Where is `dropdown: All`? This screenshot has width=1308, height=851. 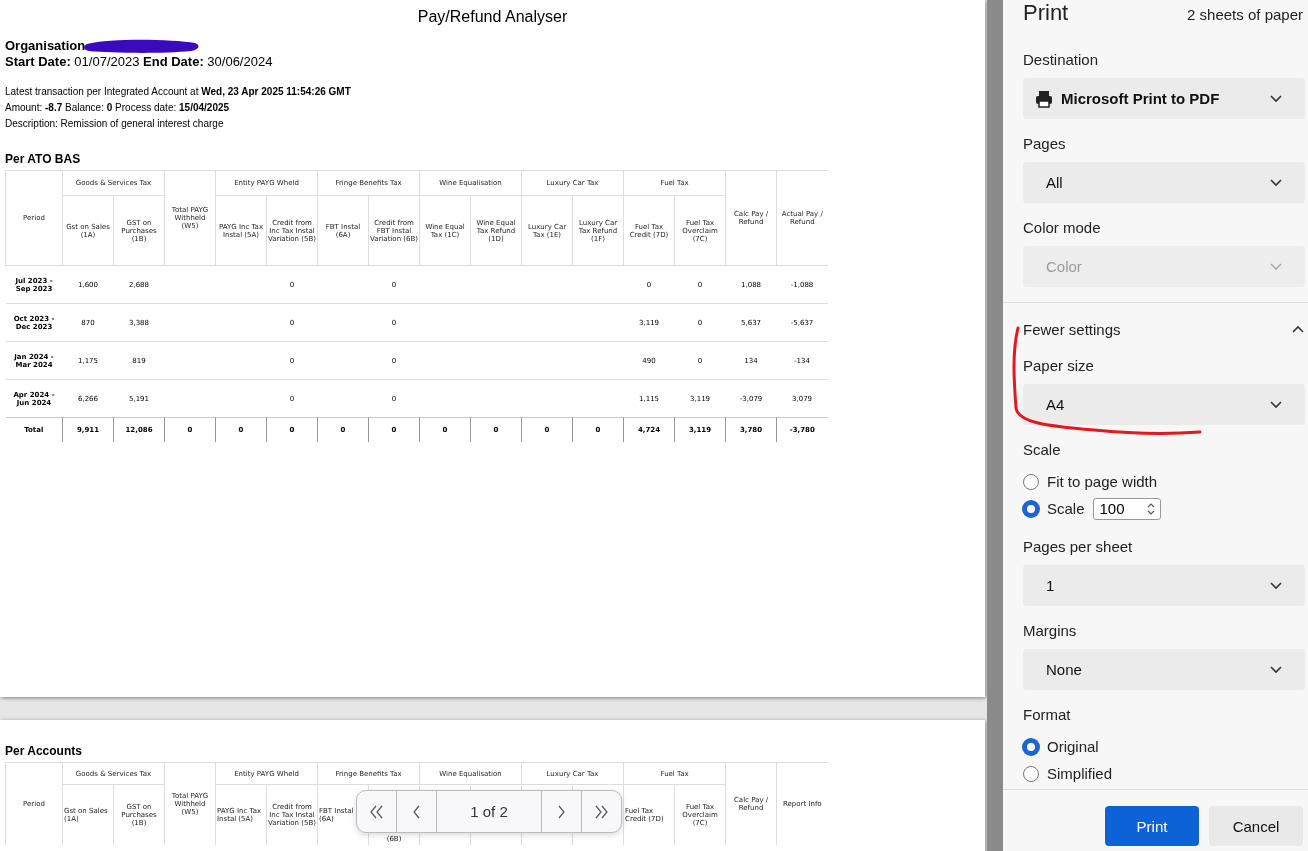 dropdown: All is located at coordinates (1164, 182).